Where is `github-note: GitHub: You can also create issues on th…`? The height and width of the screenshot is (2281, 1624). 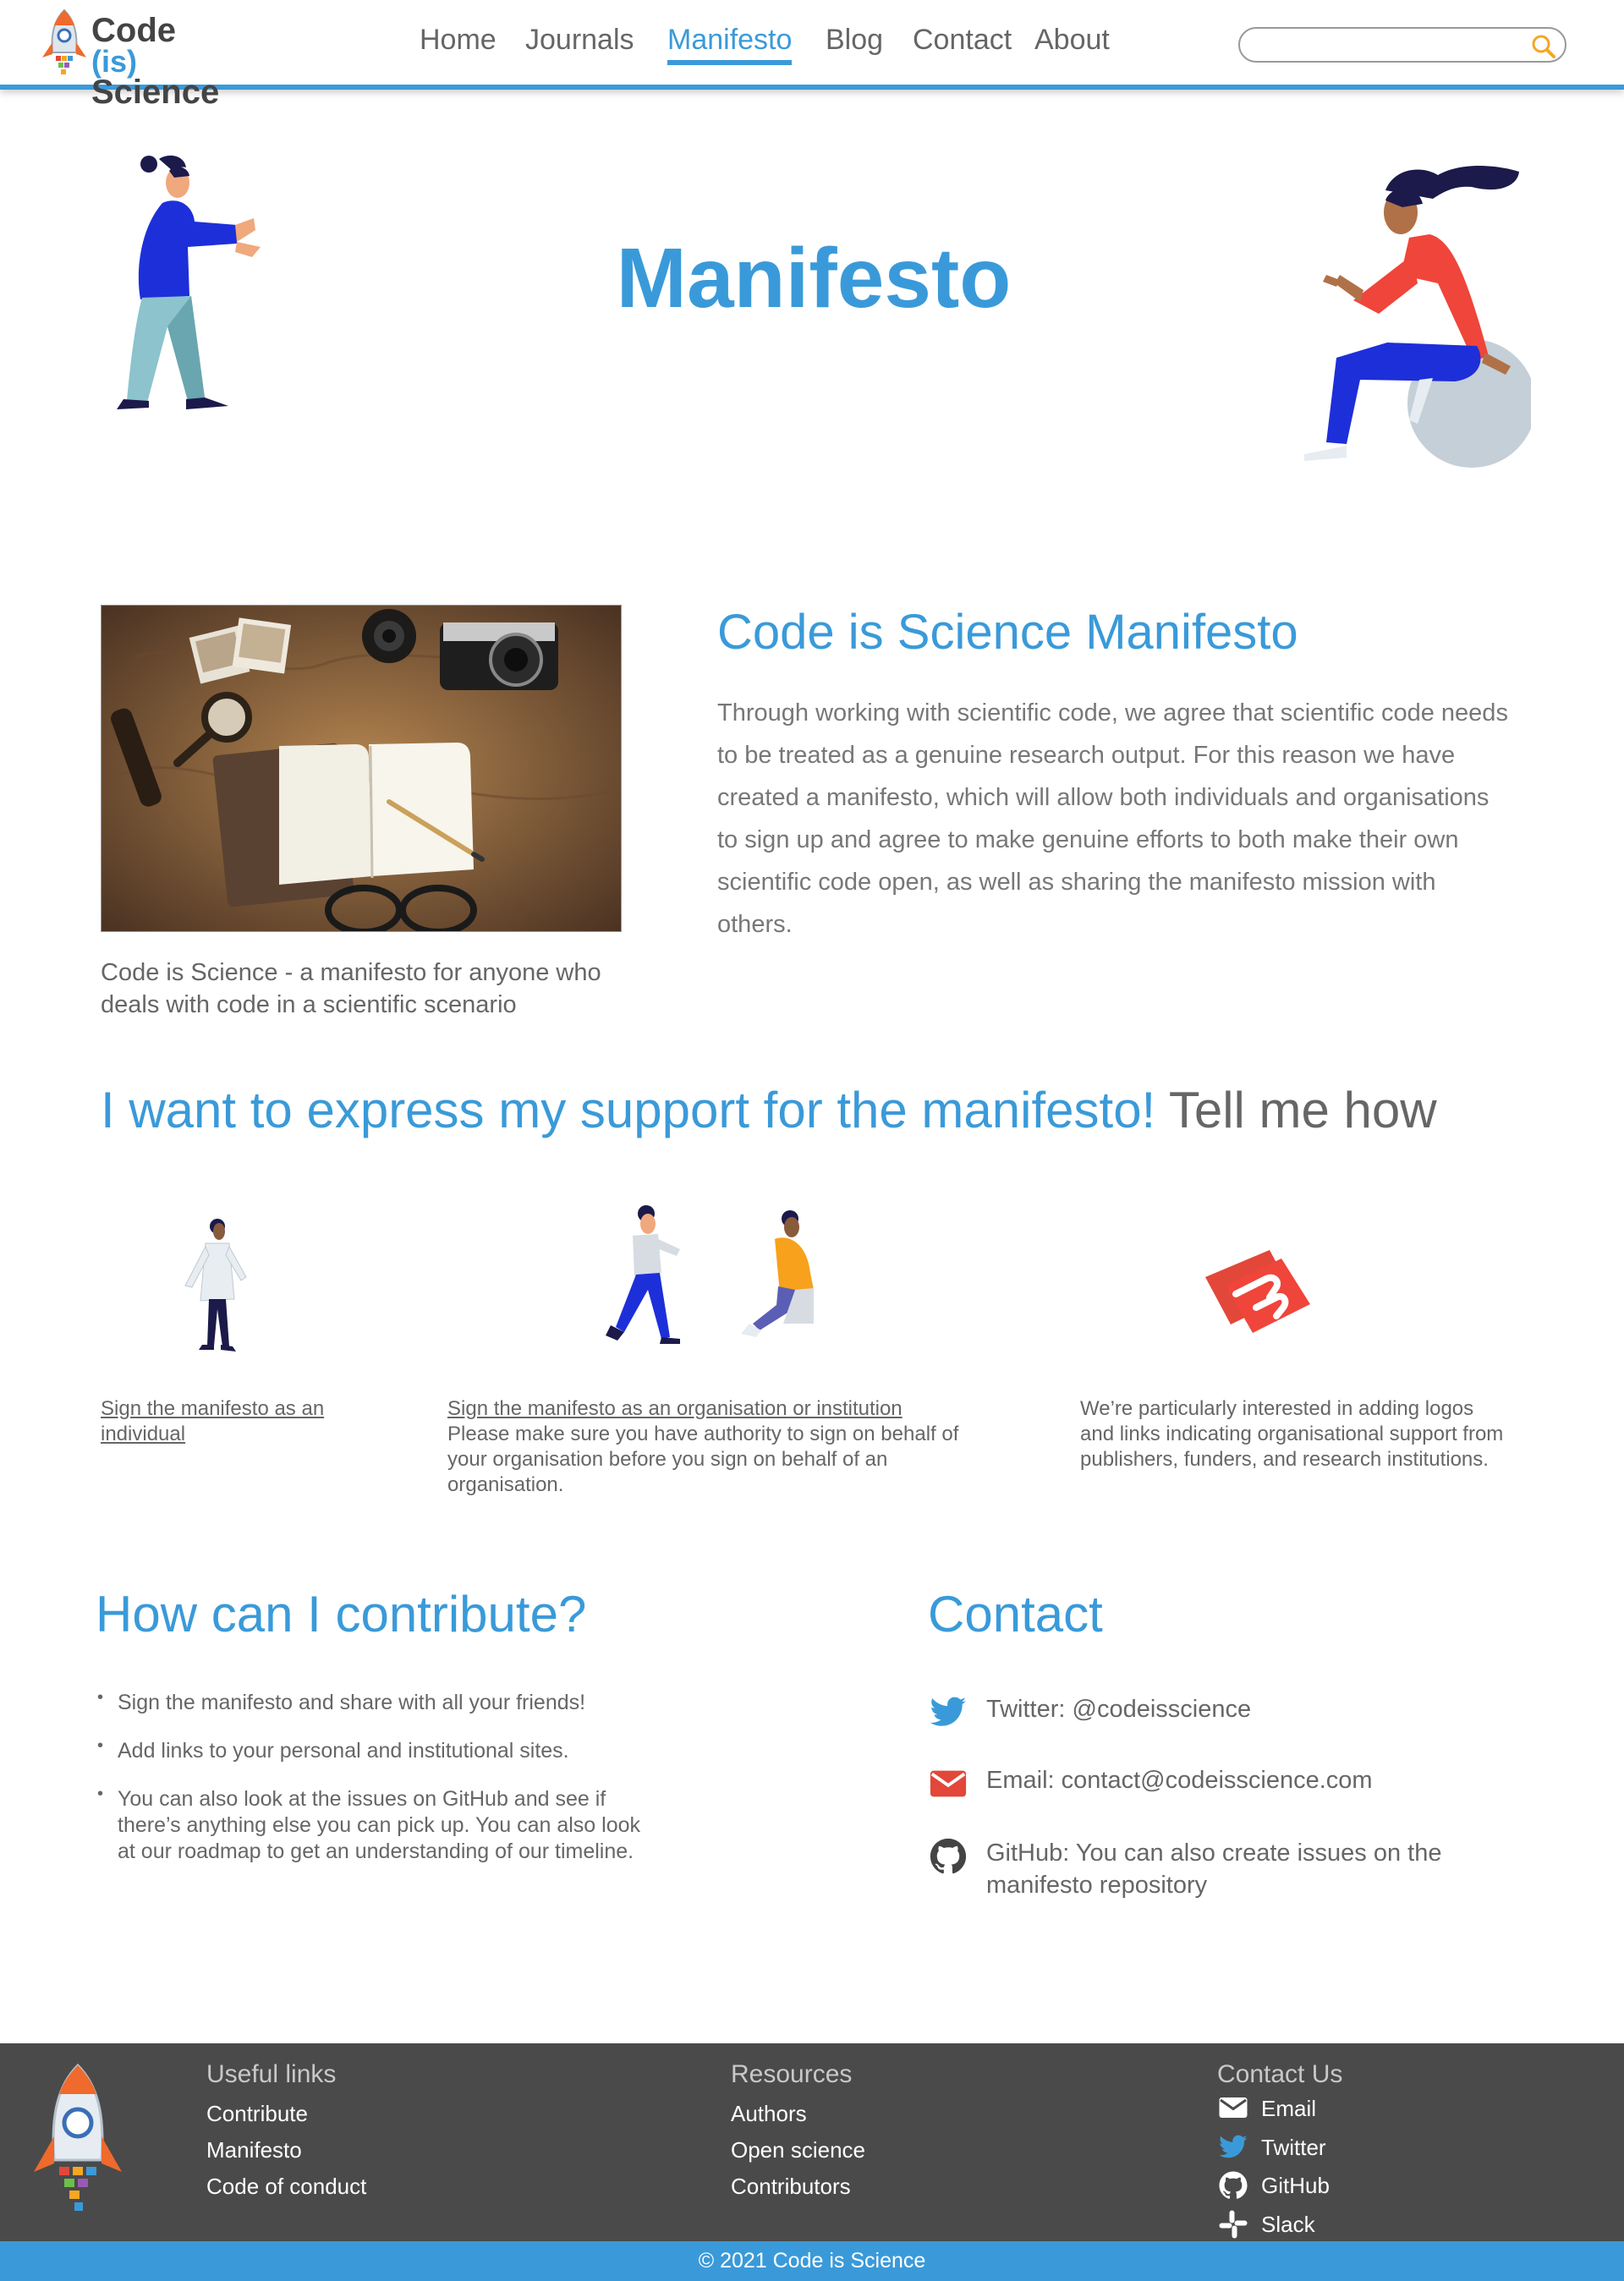
github-note: GitHub: You can also create issues on th… is located at coordinates (1240, 1869).